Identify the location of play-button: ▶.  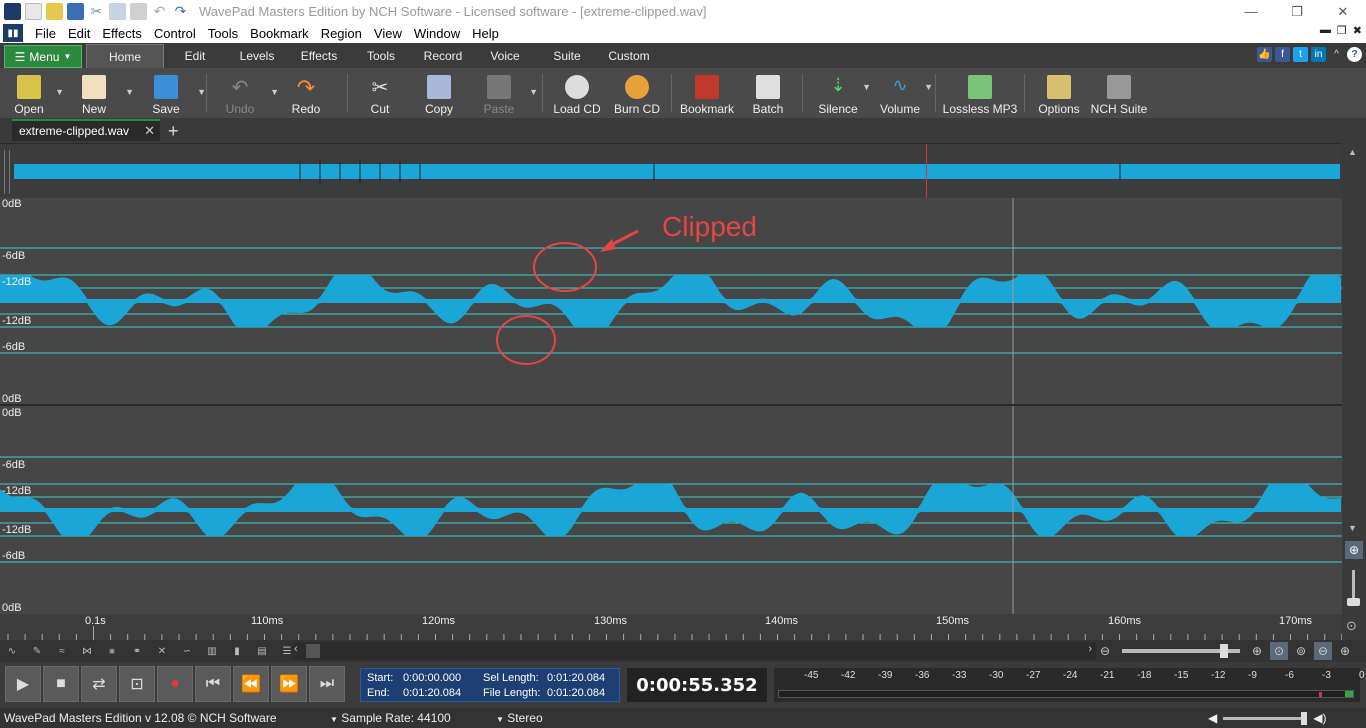
(23, 684).